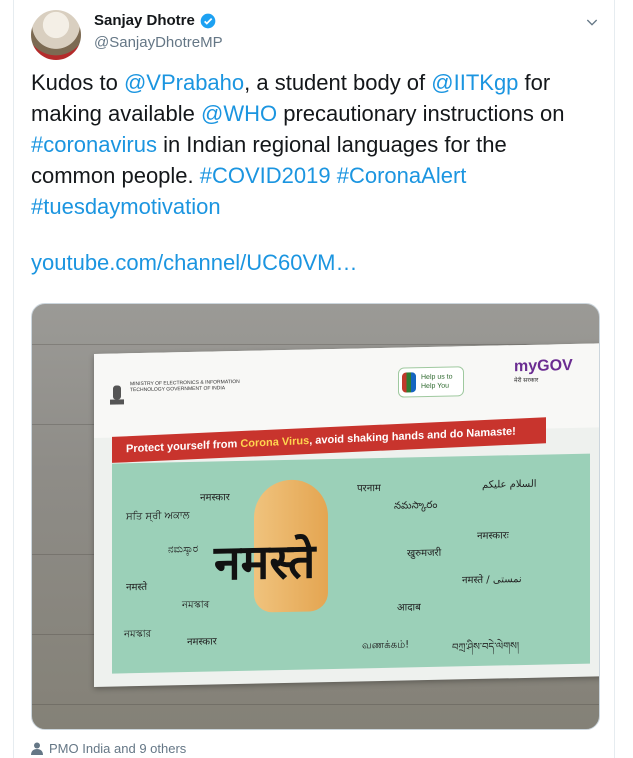  Describe the element at coordinates (424, 553) in the screenshot. I see `greeting-word: खुरुमजरी` at that location.